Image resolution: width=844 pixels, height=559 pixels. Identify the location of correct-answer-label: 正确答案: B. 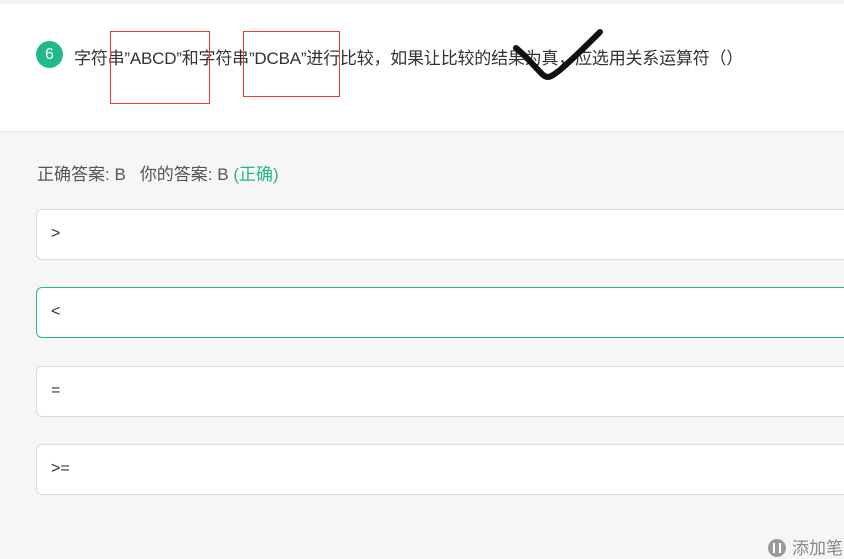
(81, 174).